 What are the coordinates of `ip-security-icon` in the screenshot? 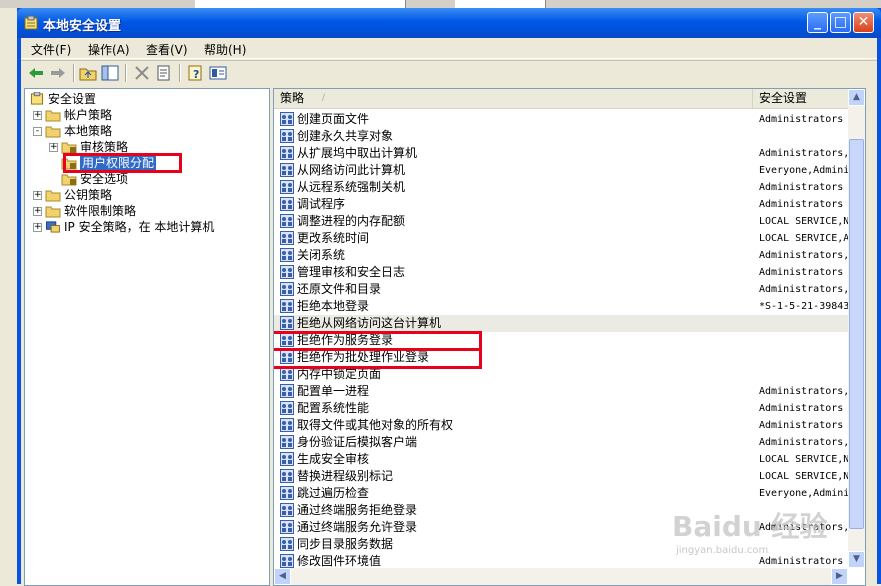 It's located at (53, 227).